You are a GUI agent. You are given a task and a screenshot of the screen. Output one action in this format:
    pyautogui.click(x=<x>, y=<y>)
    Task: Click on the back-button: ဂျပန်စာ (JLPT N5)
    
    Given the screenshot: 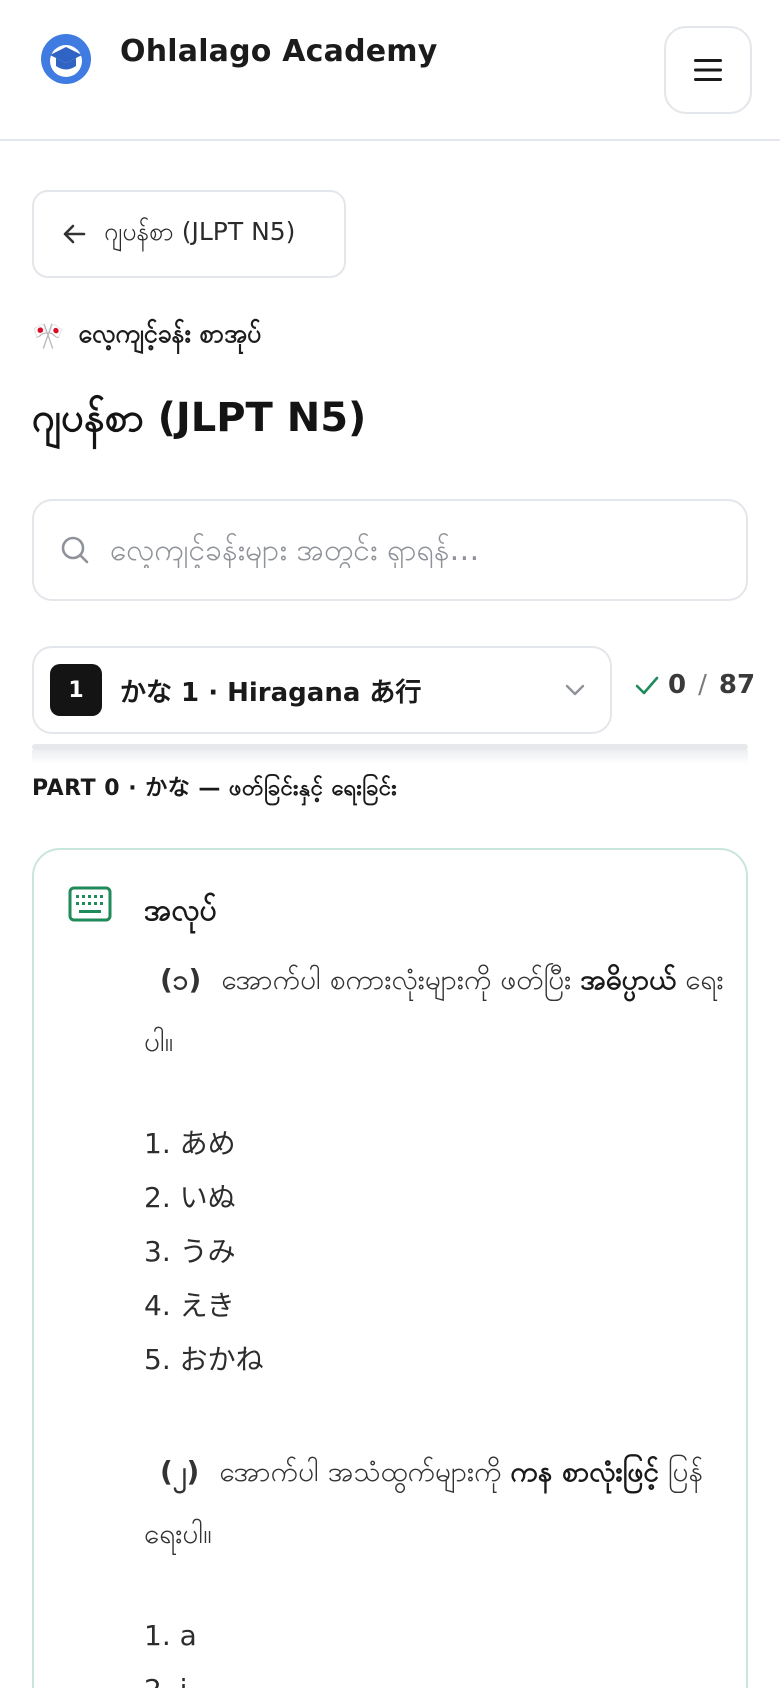 What is the action you would take?
    pyautogui.click(x=189, y=234)
    